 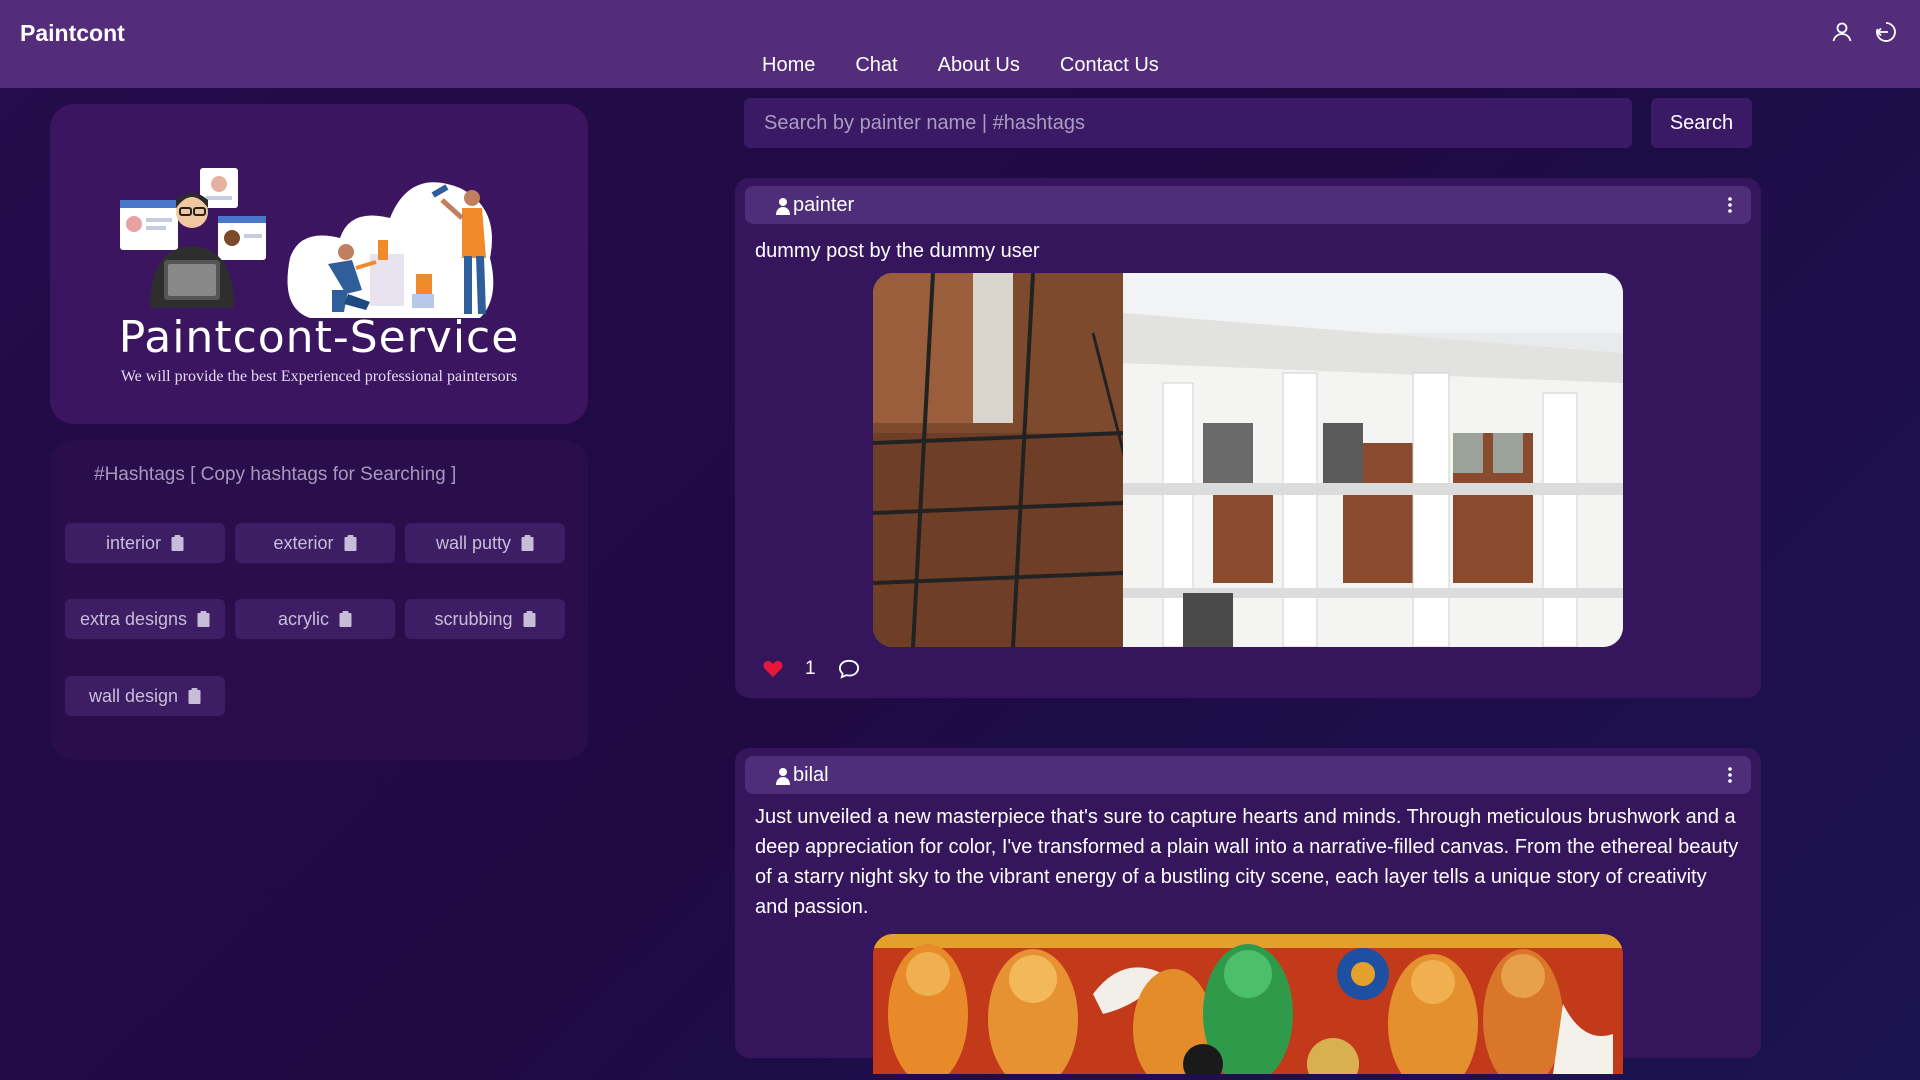 What do you see at coordinates (960, 44) in the screenshot?
I see `top-navbar: Paintcont Home Chat About Us Contact Us` at bounding box center [960, 44].